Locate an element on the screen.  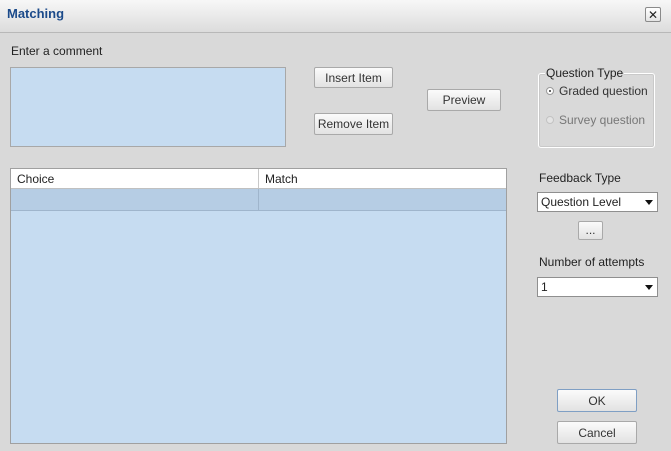
feedback-type-value: Question Level is located at coordinates (581, 202).